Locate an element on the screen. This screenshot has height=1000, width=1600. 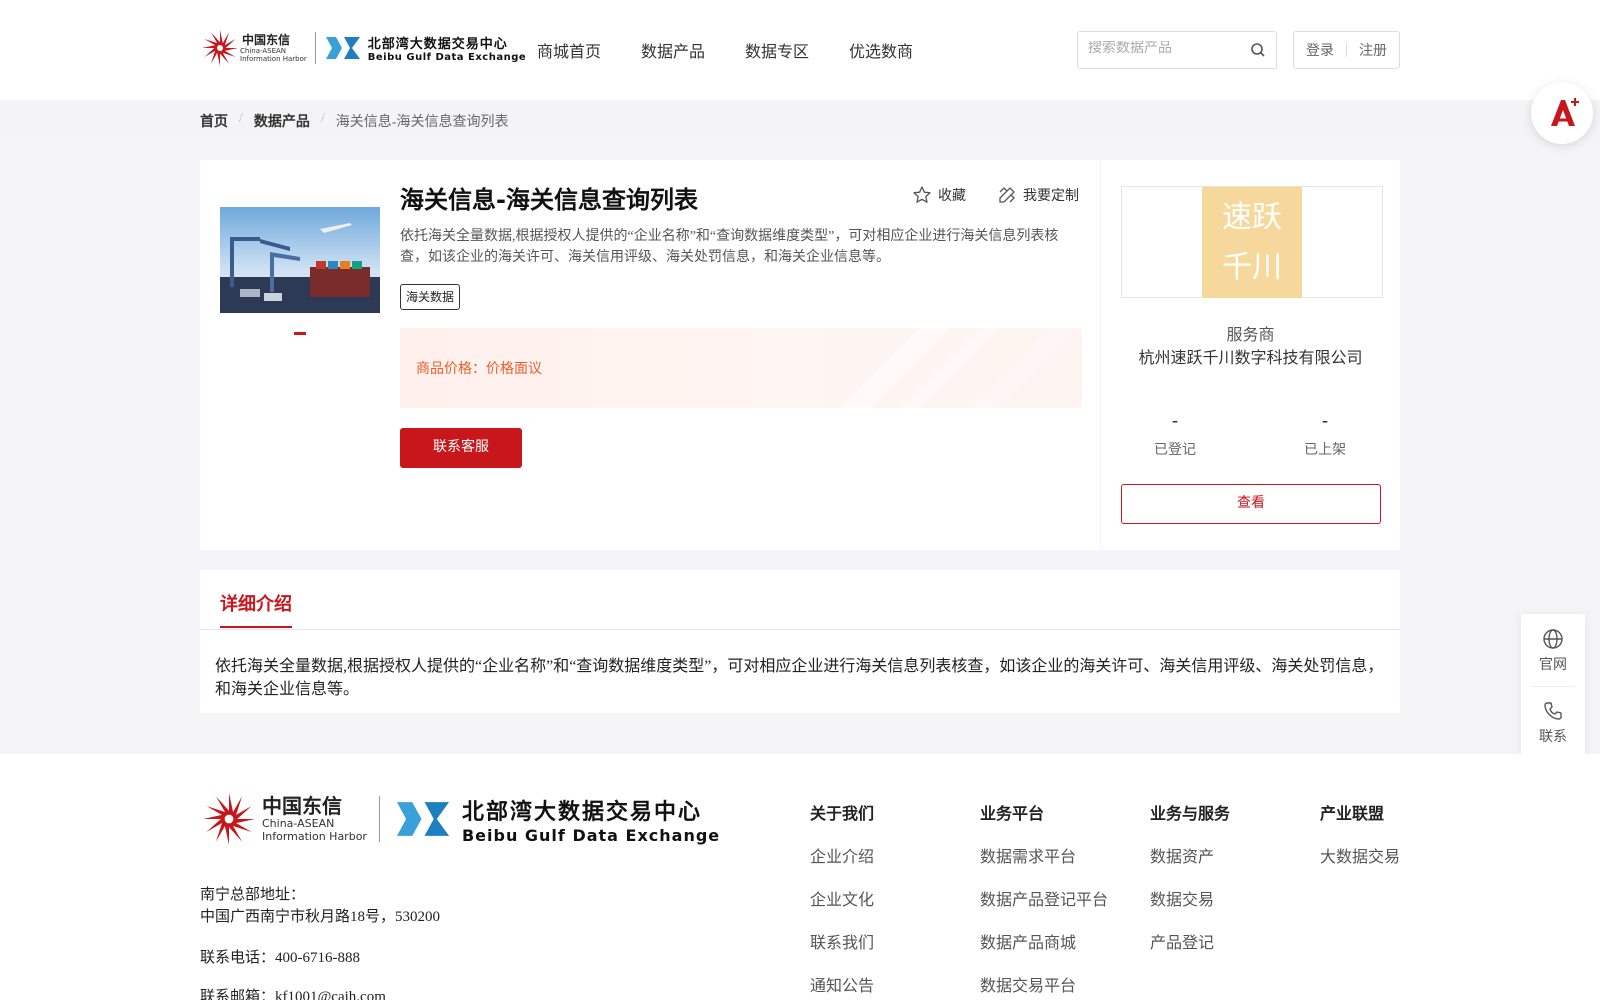
logo-en-text-1: China-ASEAN is located at coordinates (263, 50).